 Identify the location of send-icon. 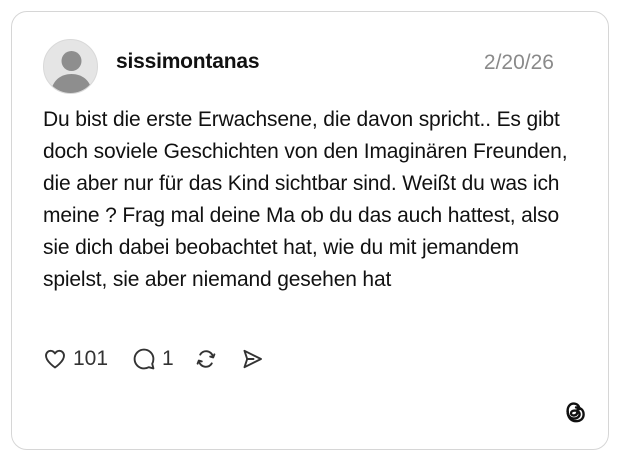
(252, 359).